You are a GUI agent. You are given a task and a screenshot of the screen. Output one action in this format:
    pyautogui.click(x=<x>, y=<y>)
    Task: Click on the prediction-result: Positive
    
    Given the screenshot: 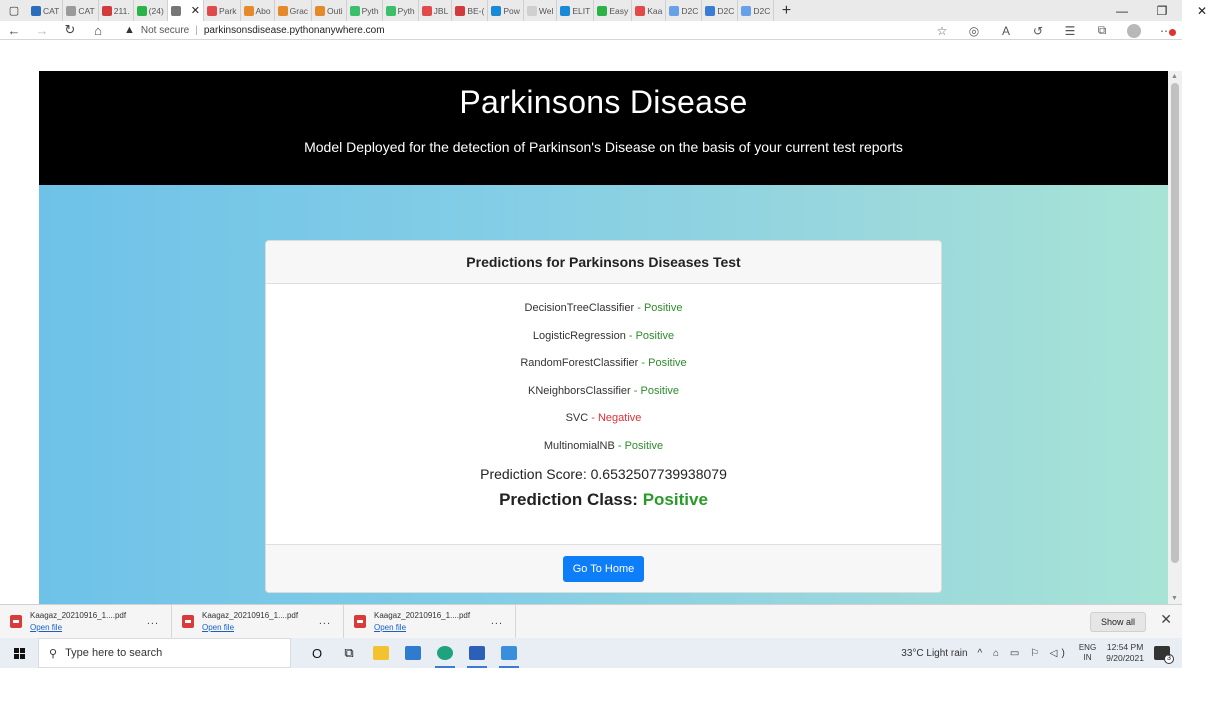 What is the action you would take?
    pyautogui.click(x=660, y=390)
    